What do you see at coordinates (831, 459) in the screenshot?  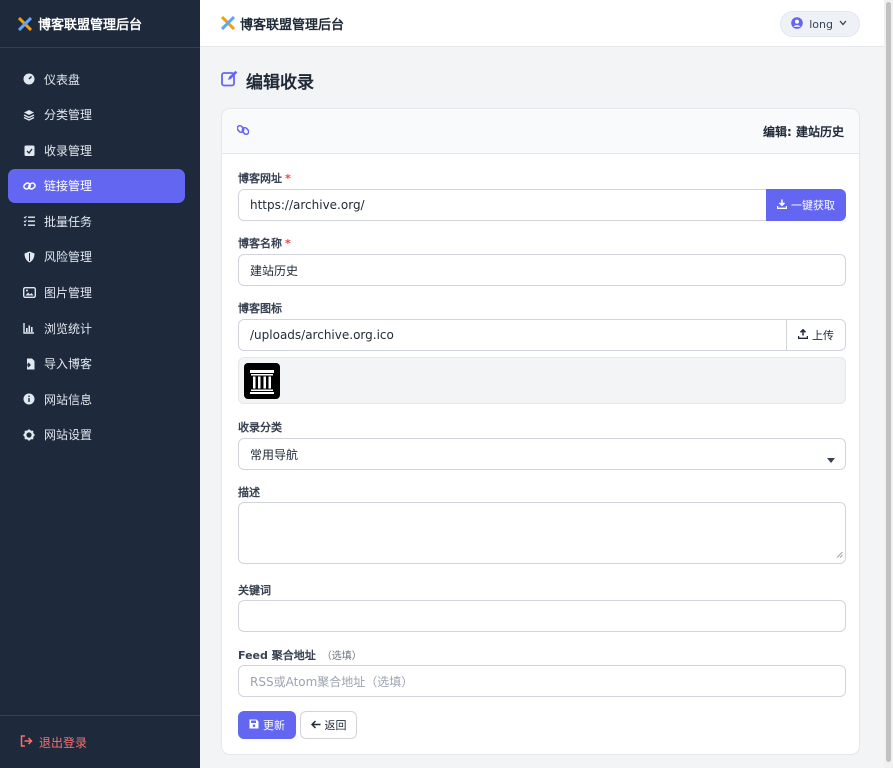 I see `caret-down-icon` at bounding box center [831, 459].